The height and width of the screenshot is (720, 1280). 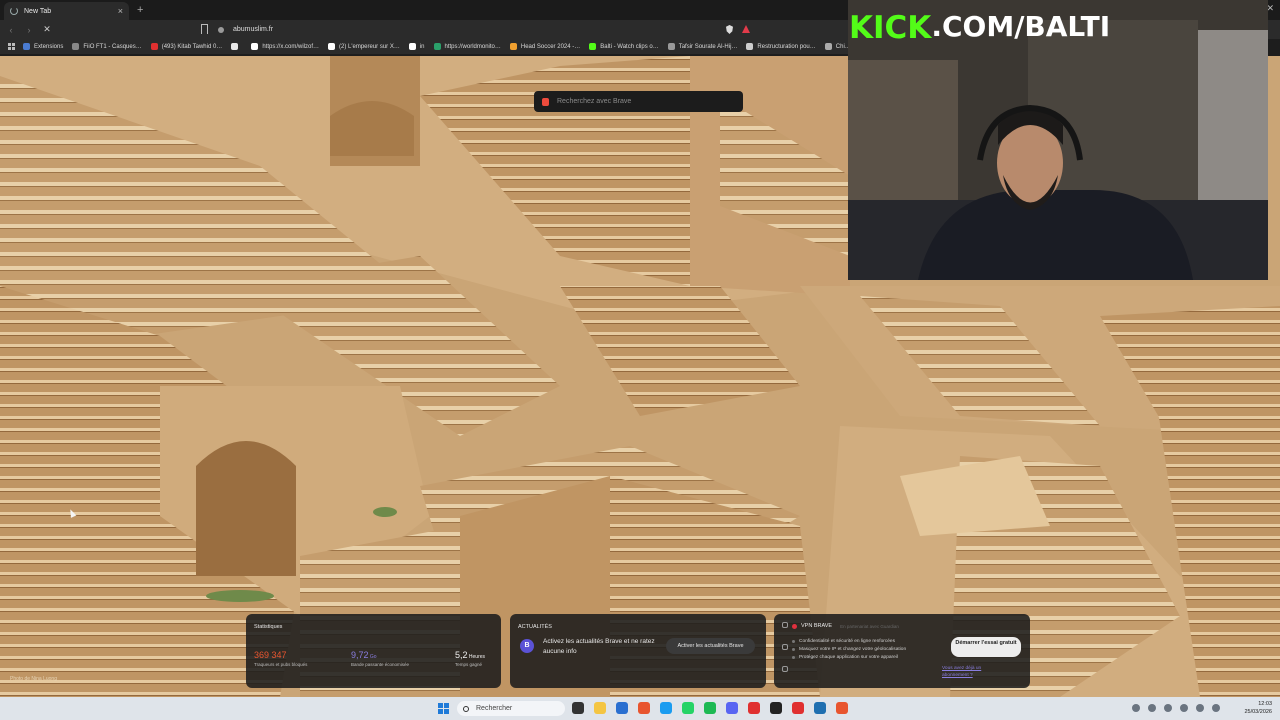 What do you see at coordinates (1021, 26) in the screenshot?
I see `channel-url-text: .COM/BALTI` at bounding box center [1021, 26].